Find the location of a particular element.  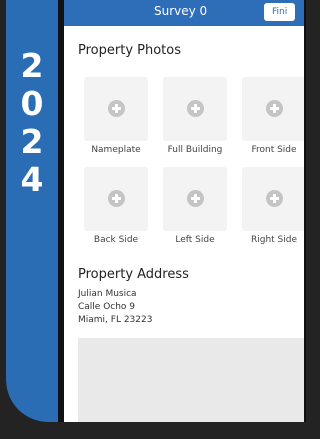

year-digit: 0 is located at coordinates (32, 103).